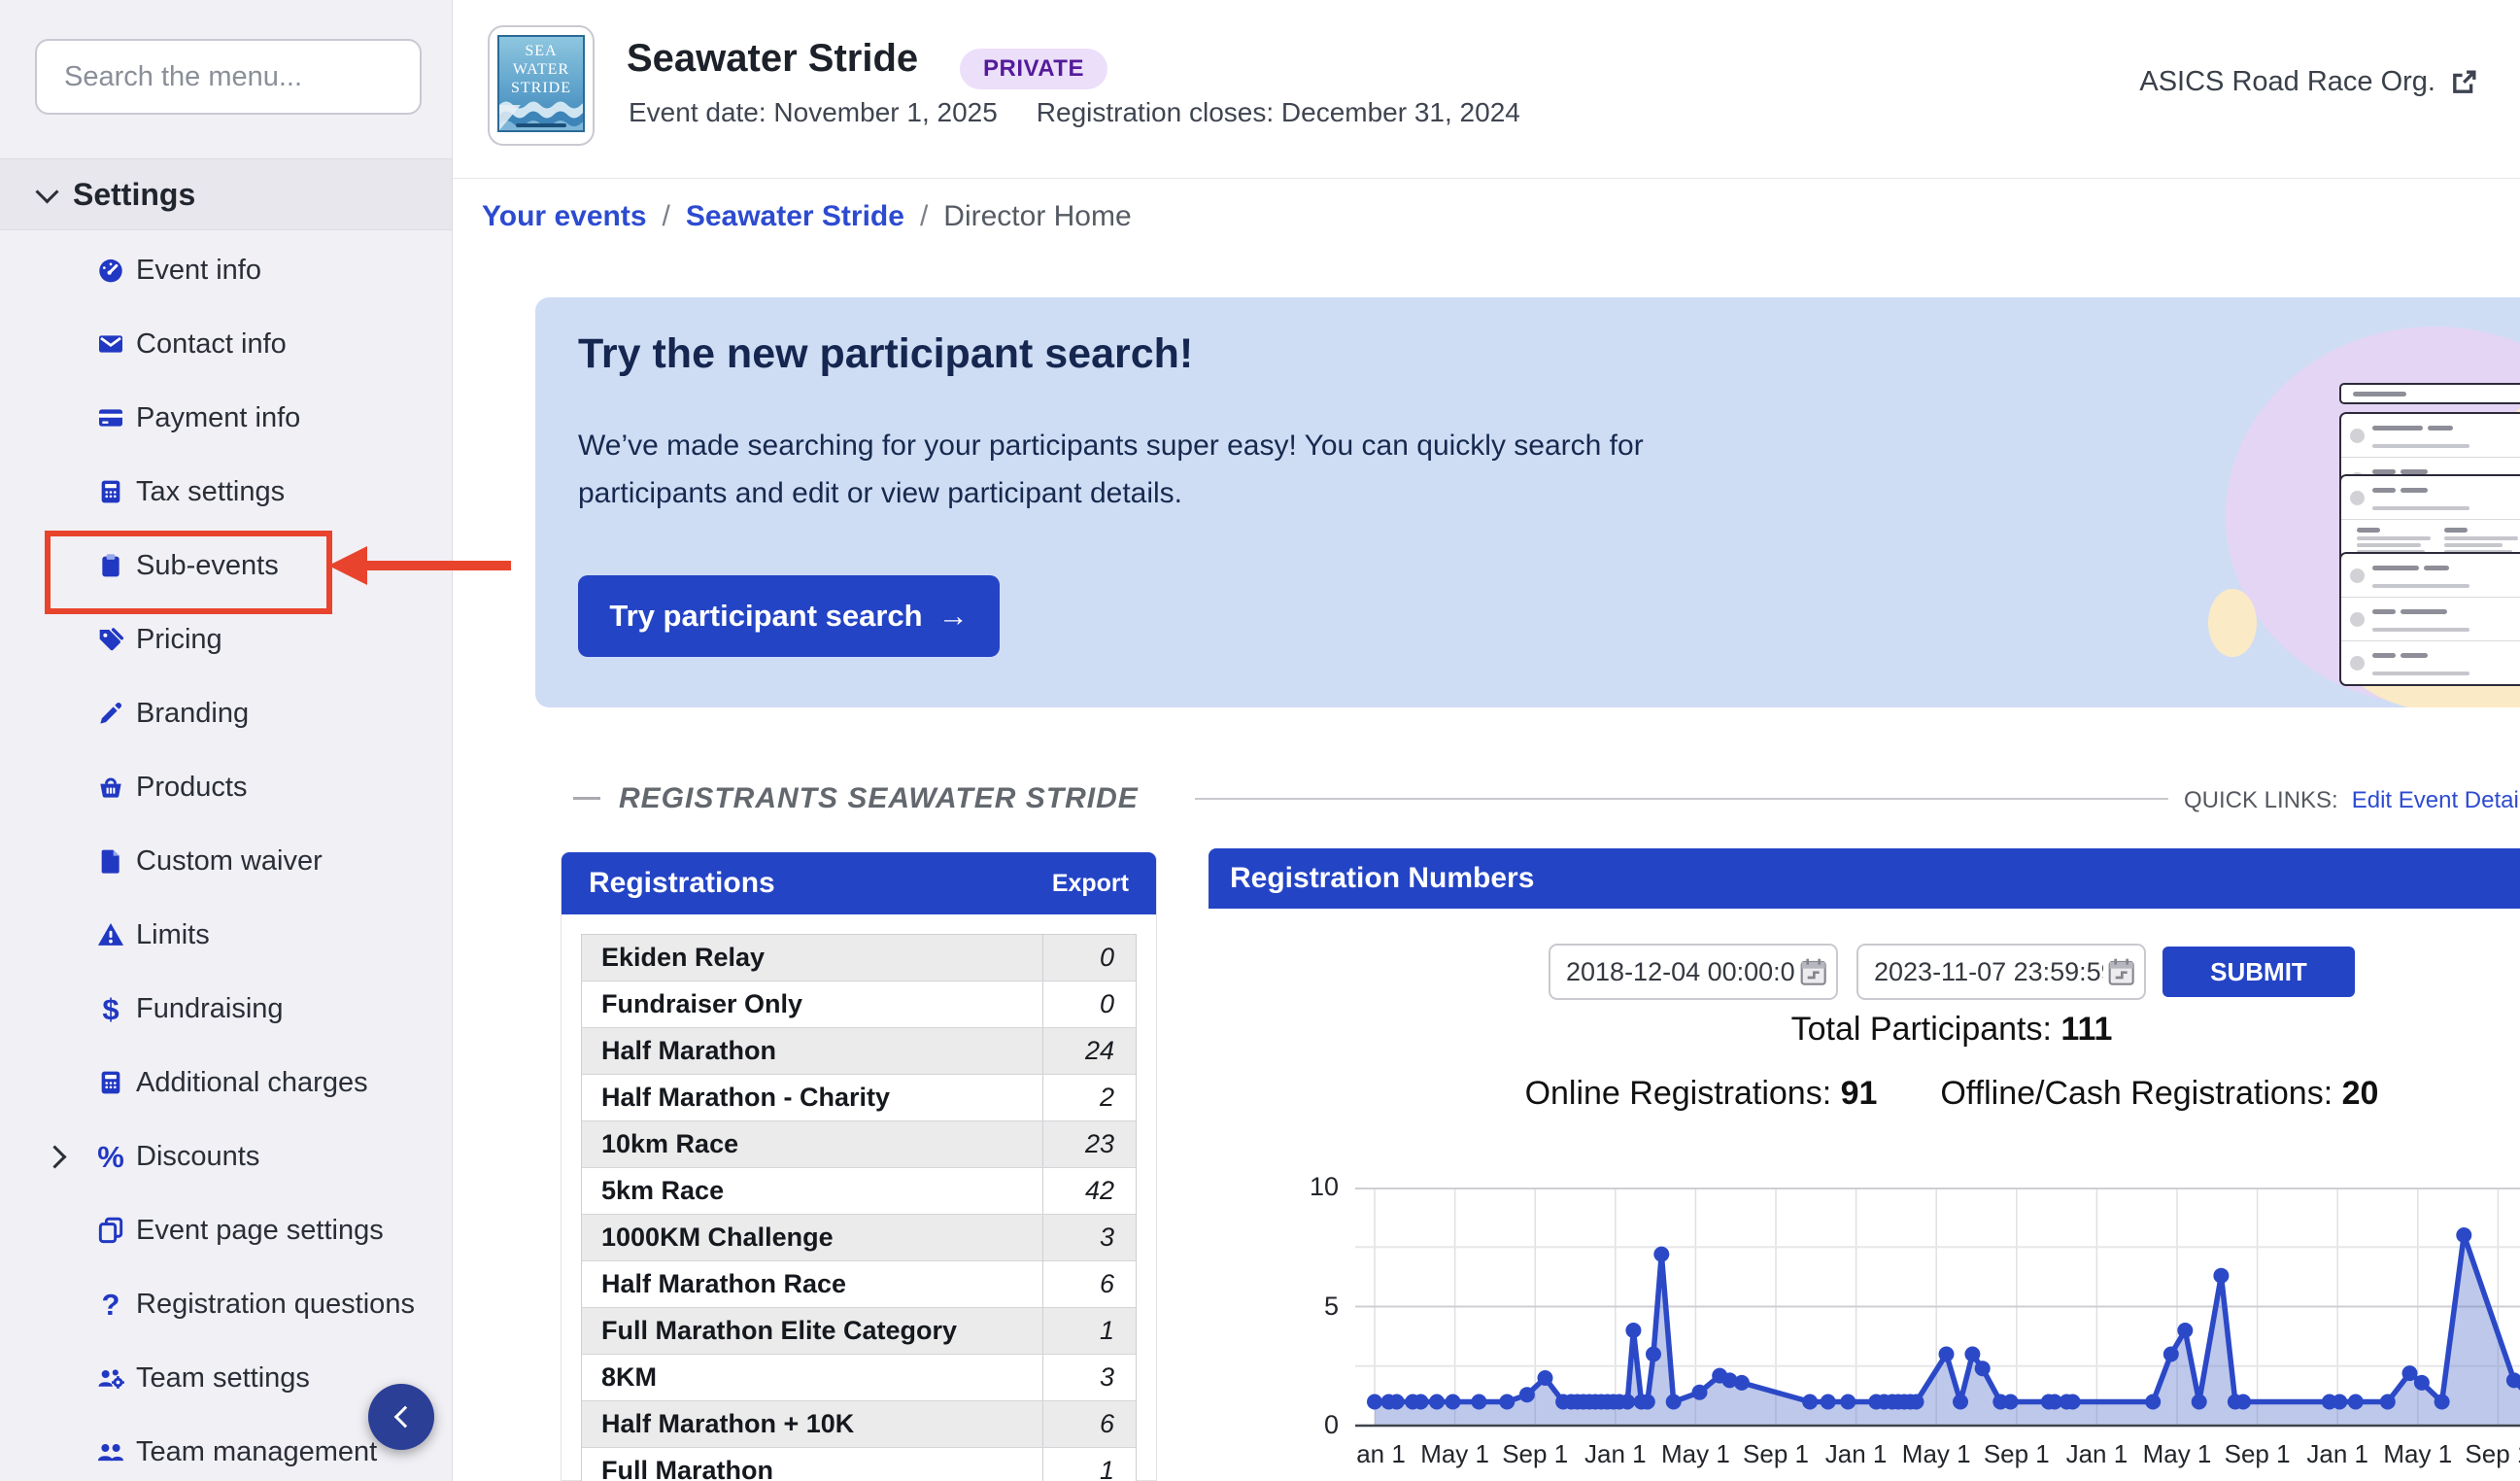 This screenshot has height=1481, width=2520. What do you see at coordinates (717, 1237) in the screenshot?
I see `sub-event-name: 1000KM Challenge` at bounding box center [717, 1237].